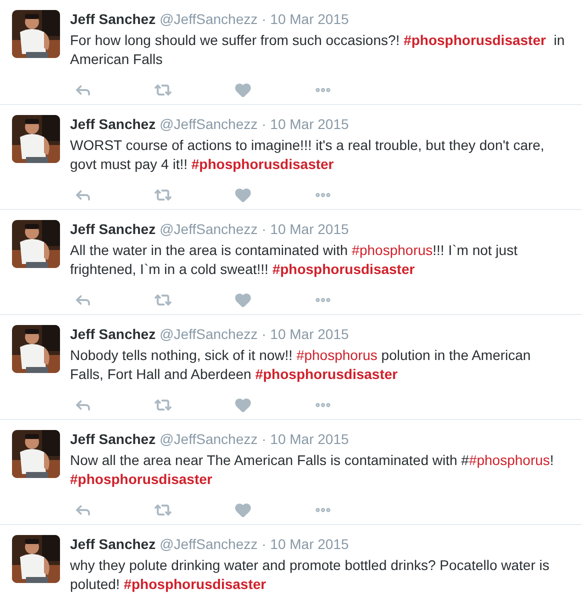 This screenshot has width=582, height=599. What do you see at coordinates (308, 155) in the screenshot?
I see `tweet-text: WORST course of actions to imagine!!! it's a real trouble, but they don't care, govt must pay 4 it!! #phosphorusdisaster` at bounding box center [308, 155].